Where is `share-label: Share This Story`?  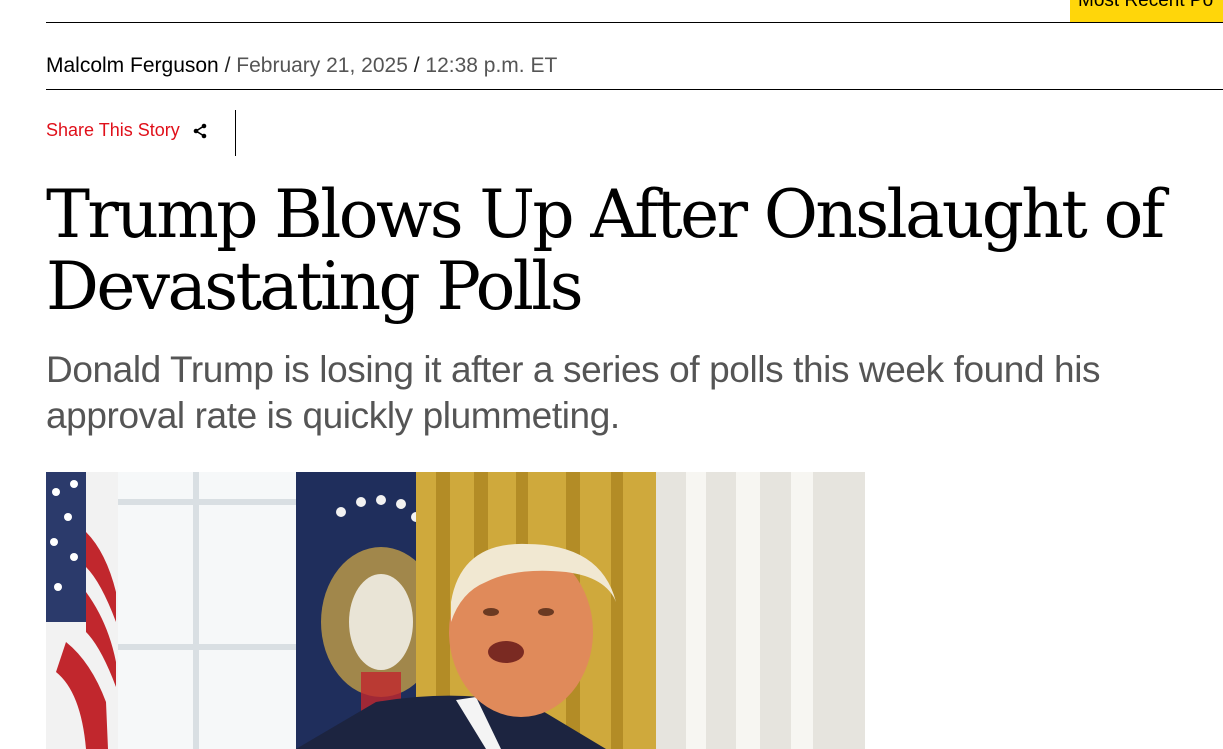 share-label: Share This Story is located at coordinates (113, 130).